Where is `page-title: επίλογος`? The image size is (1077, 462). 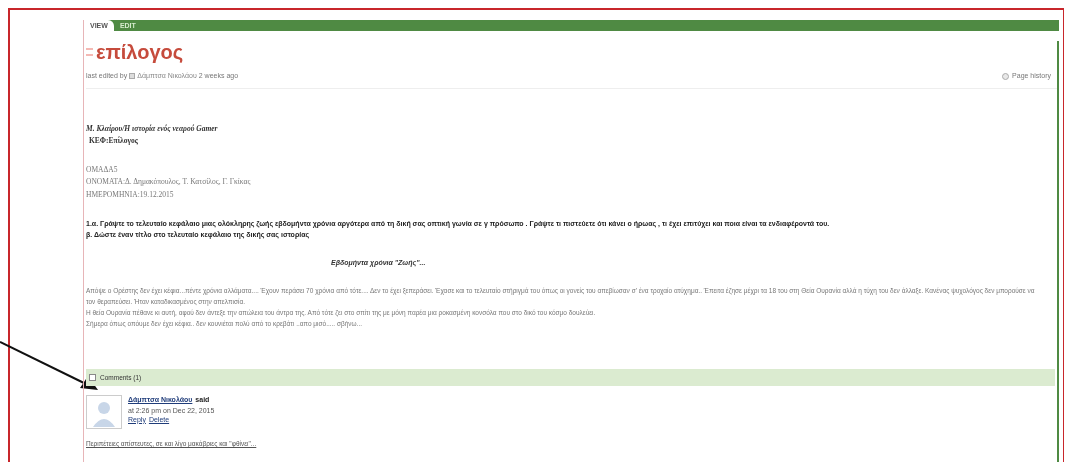 page-title: επίλογος is located at coordinates (140, 52).